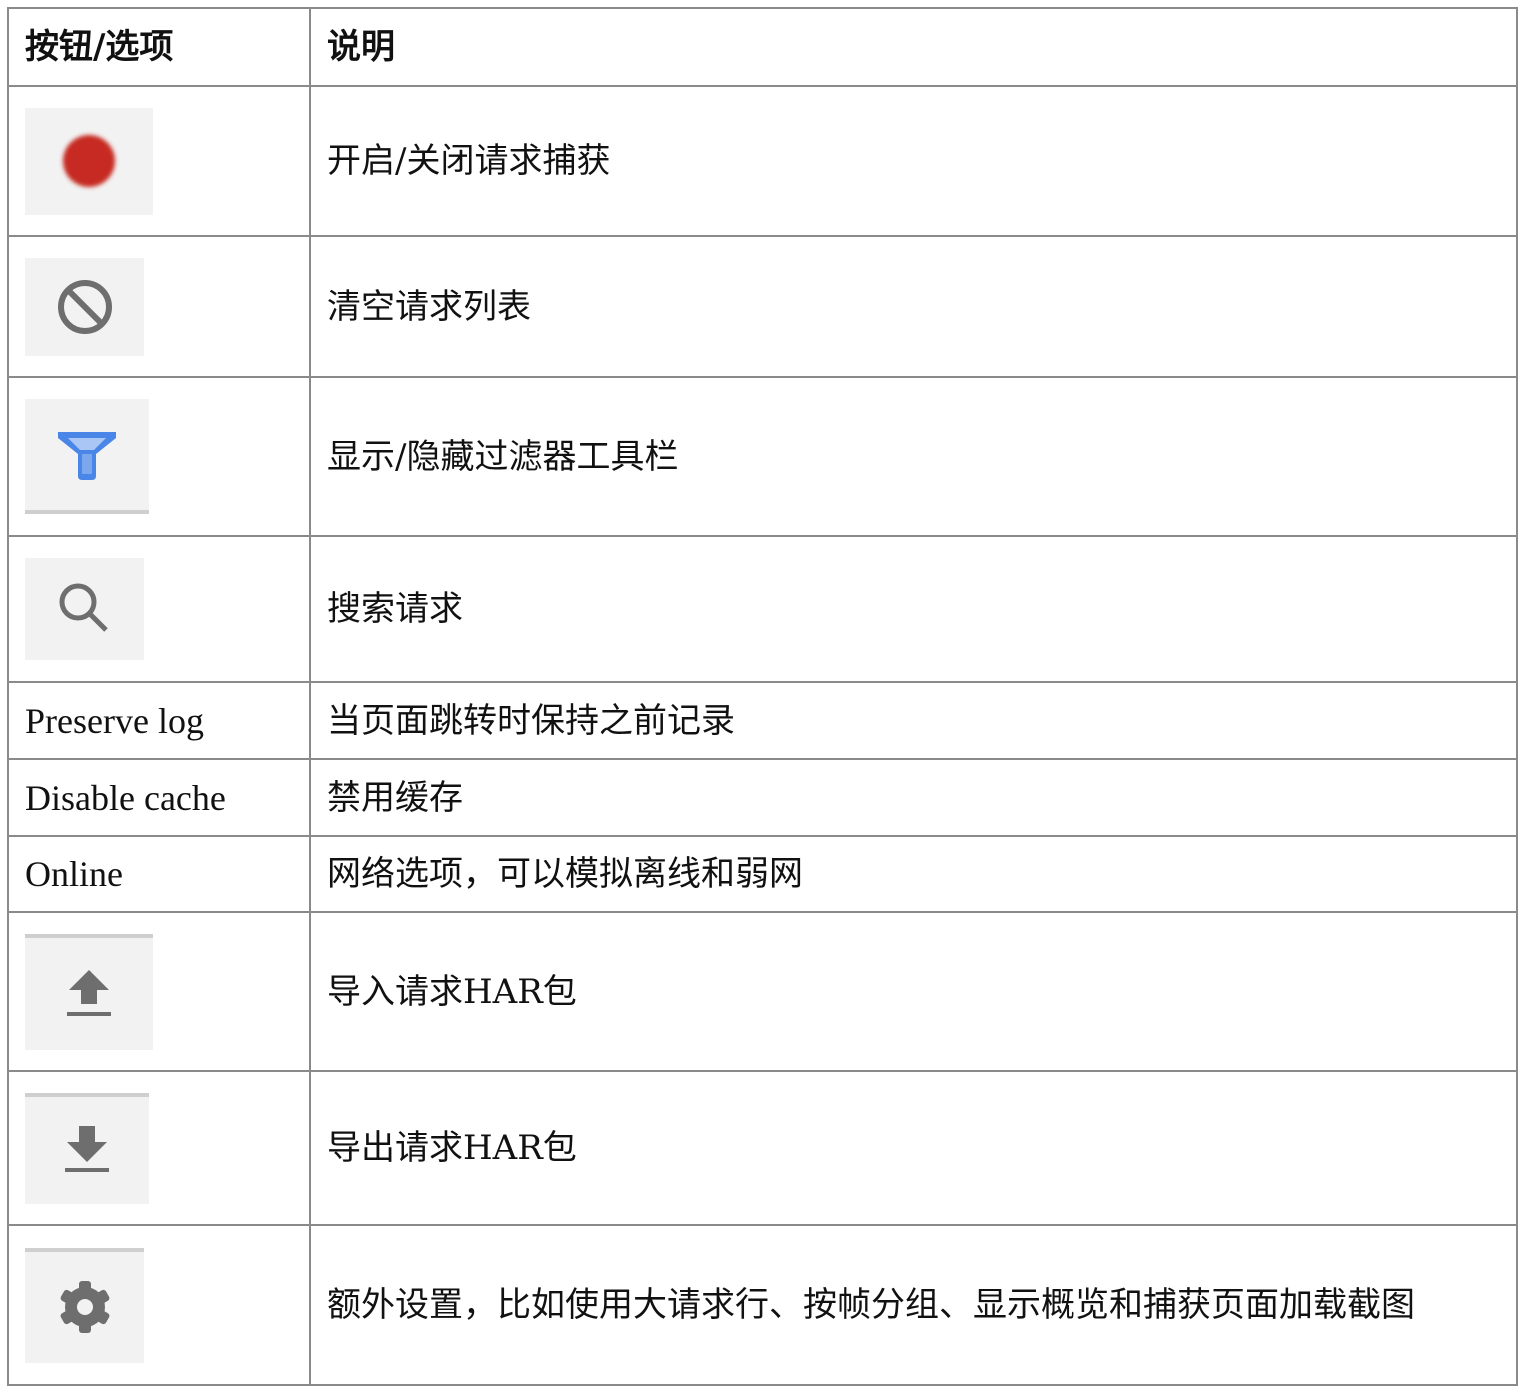 This screenshot has width=1524, height=1394. I want to click on import-icon, so click(89, 992).